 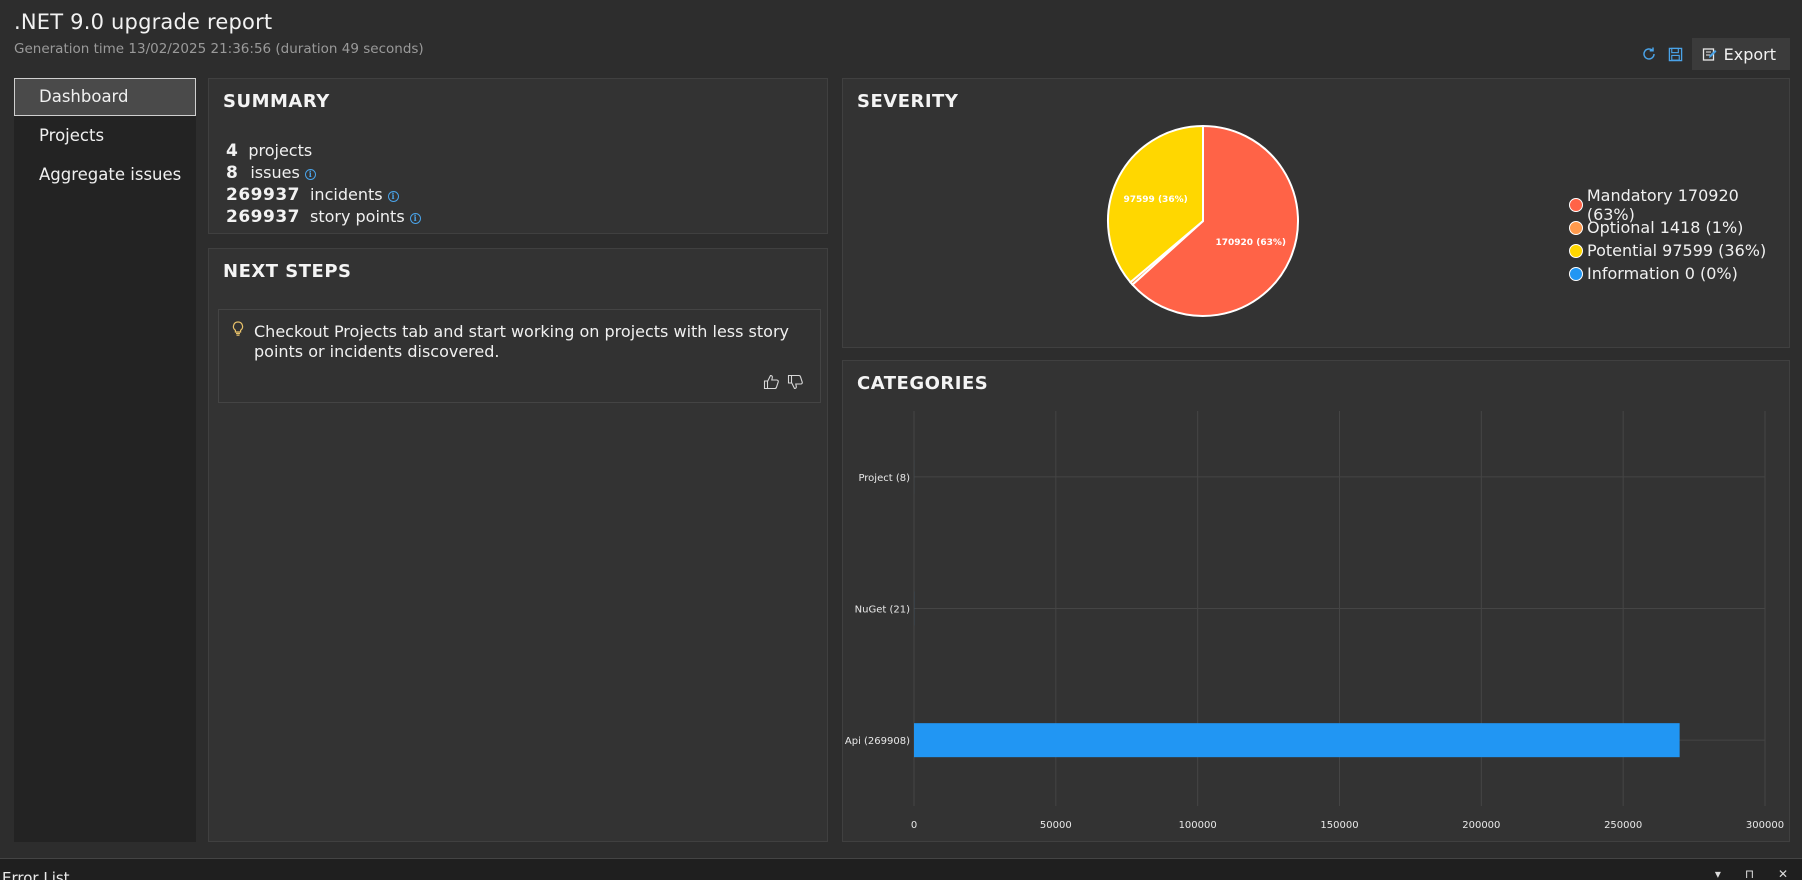 I want to click on legend-item-information: Information 0 (0%), so click(x=1679, y=273).